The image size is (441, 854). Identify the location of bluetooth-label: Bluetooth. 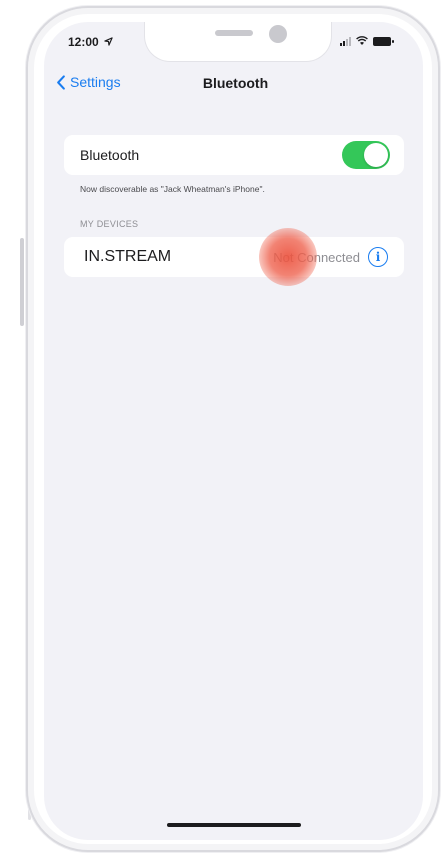
(110, 155).